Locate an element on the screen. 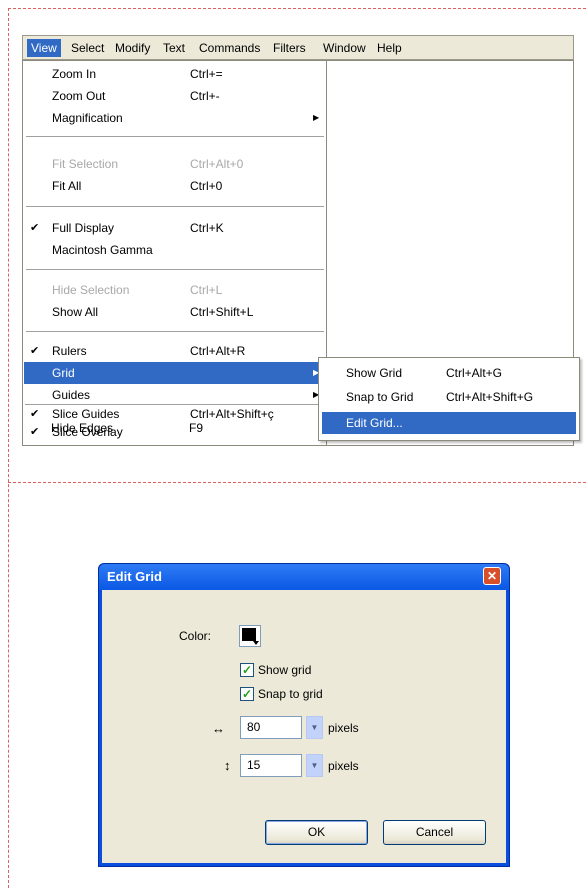 The height and width of the screenshot is (888, 588). menu-text: Text is located at coordinates (174, 48).